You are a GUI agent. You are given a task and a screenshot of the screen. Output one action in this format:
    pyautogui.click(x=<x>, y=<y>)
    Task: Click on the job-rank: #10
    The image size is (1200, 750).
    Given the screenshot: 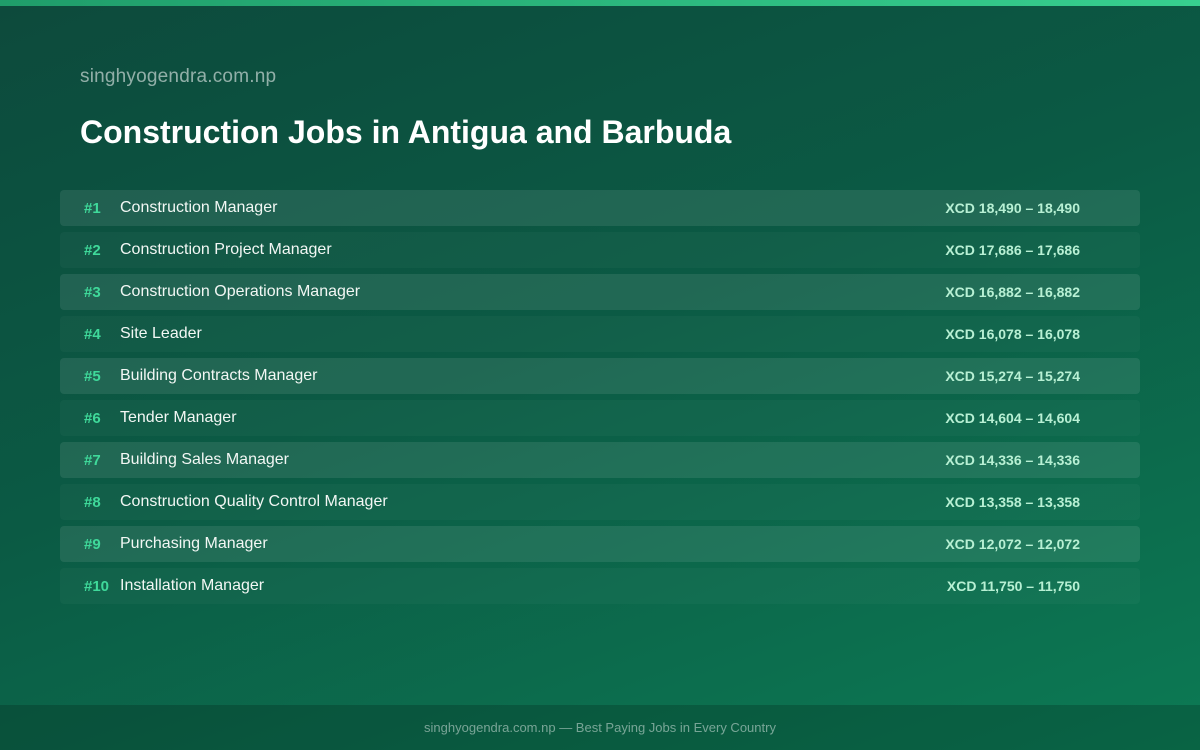 What is the action you would take?
    pyautogui.click(x=97, y=586)
    